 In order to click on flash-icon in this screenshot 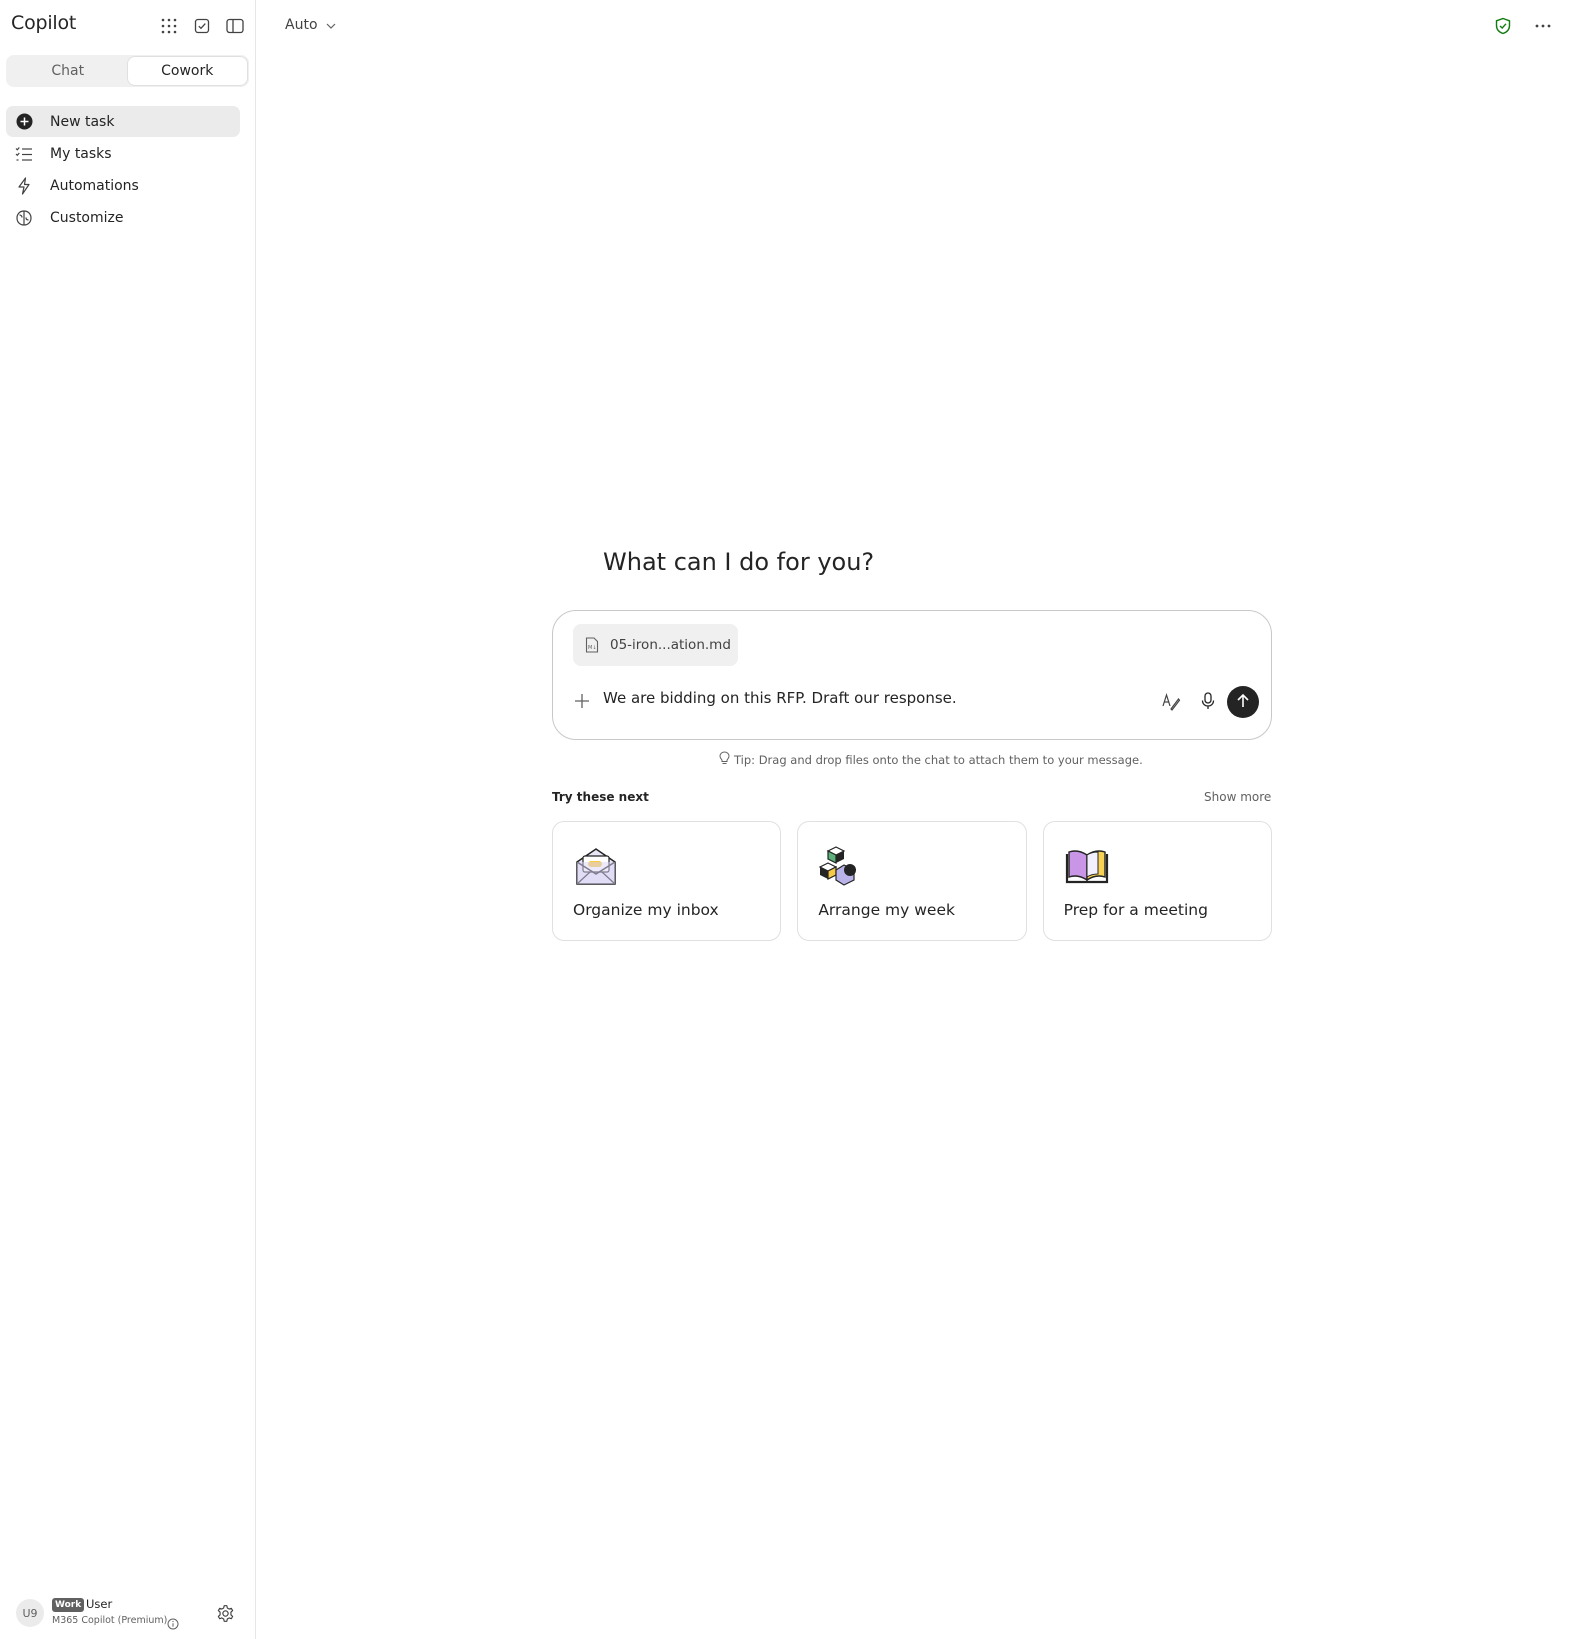, I will do `click(24, 185)`.